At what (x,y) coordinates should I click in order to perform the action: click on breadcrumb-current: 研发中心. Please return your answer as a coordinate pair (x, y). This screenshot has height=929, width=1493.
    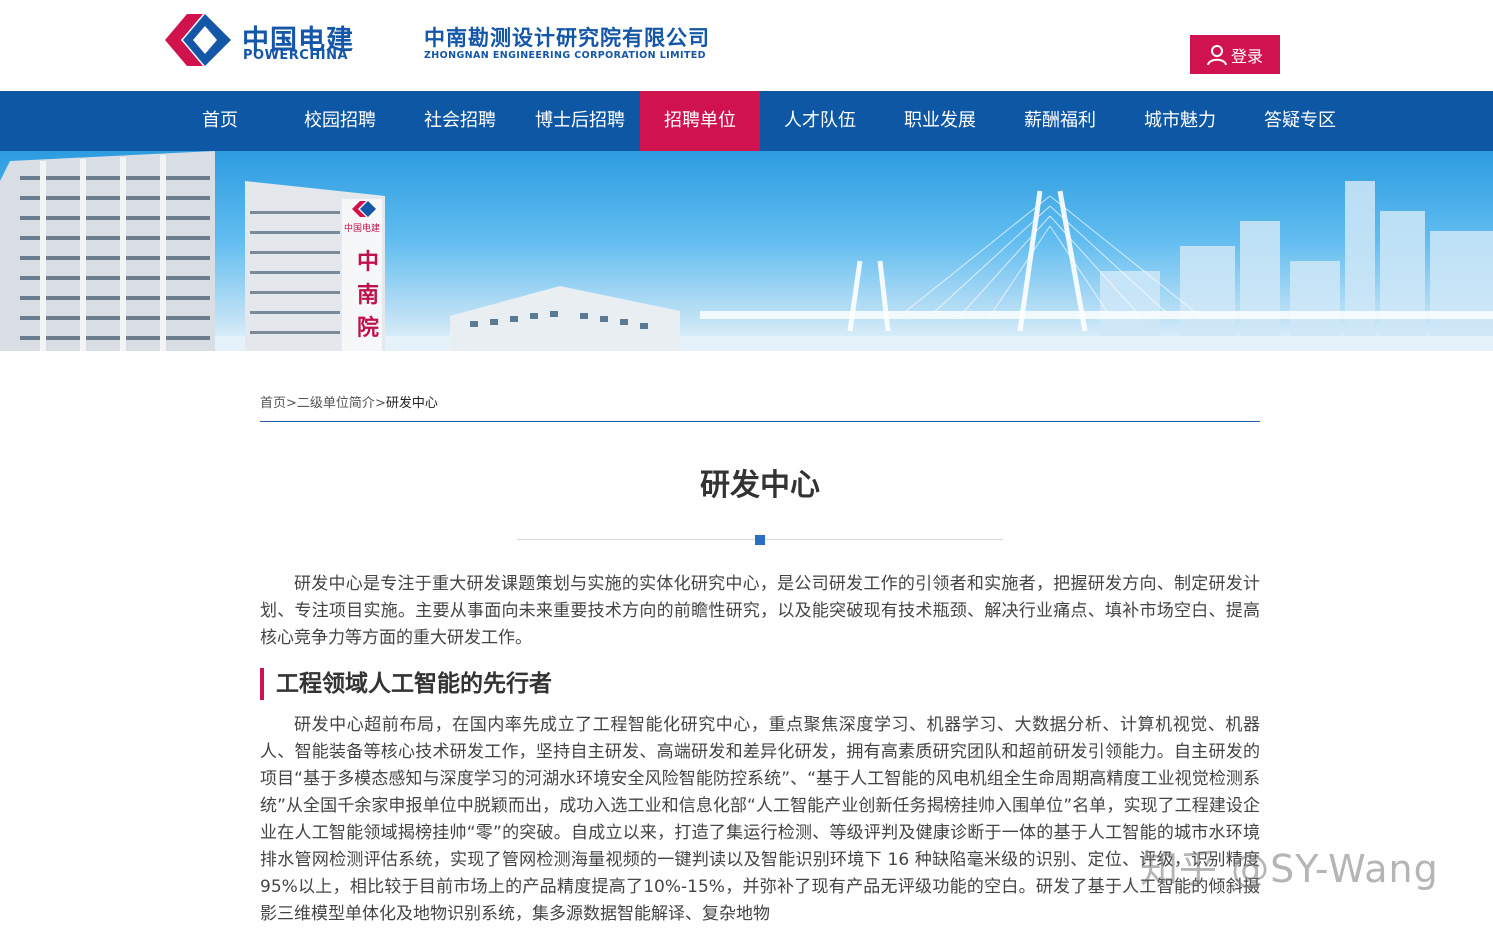
    Looking at the image, I should click on (411, 403).